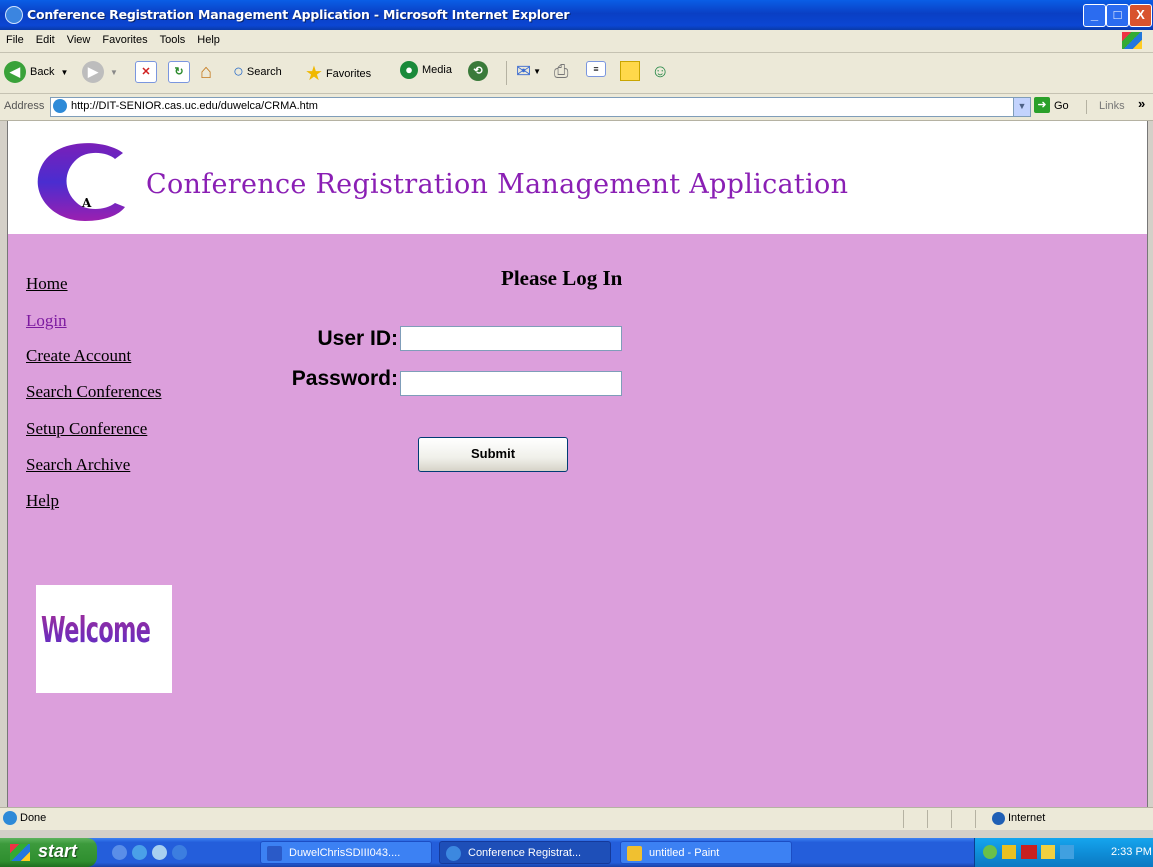 This screenshot has width=1153, height=867. I want to click on back-arrow-icon: ◀, so click(15, 72).